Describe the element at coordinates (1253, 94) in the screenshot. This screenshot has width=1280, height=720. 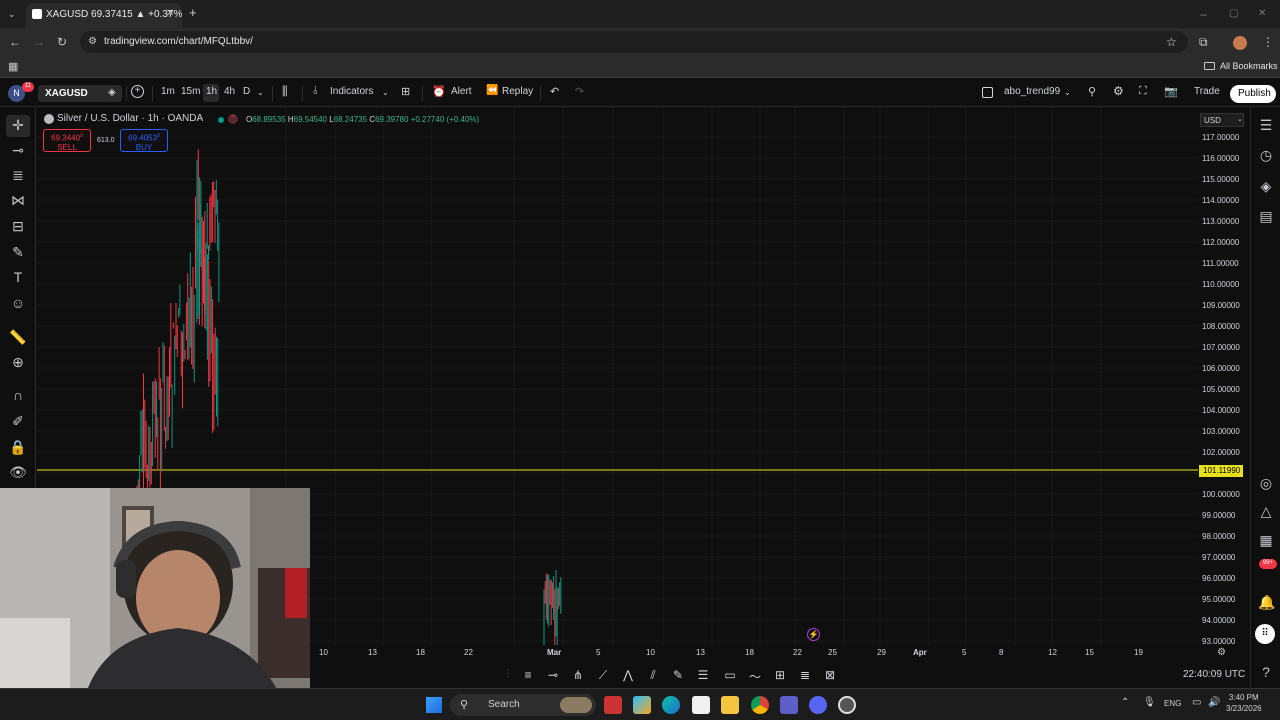
I see `publish-button: Publish` at that location.